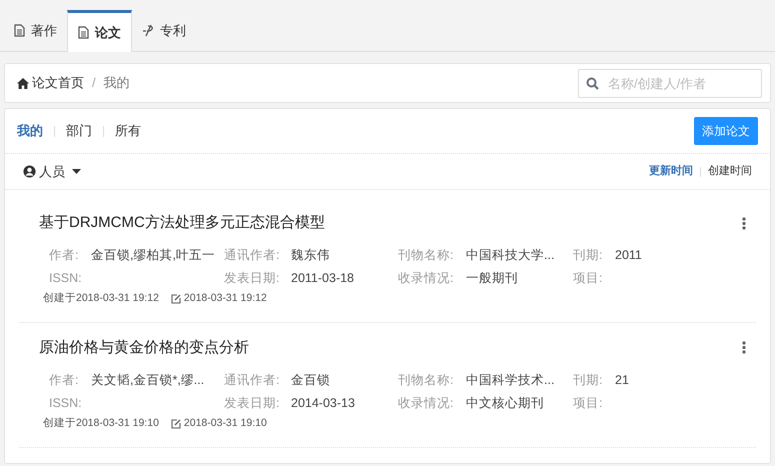  Describe the element at coordinates (505, 403) in the screenshot. I see `field-value: 中文核心期刊` at that location.